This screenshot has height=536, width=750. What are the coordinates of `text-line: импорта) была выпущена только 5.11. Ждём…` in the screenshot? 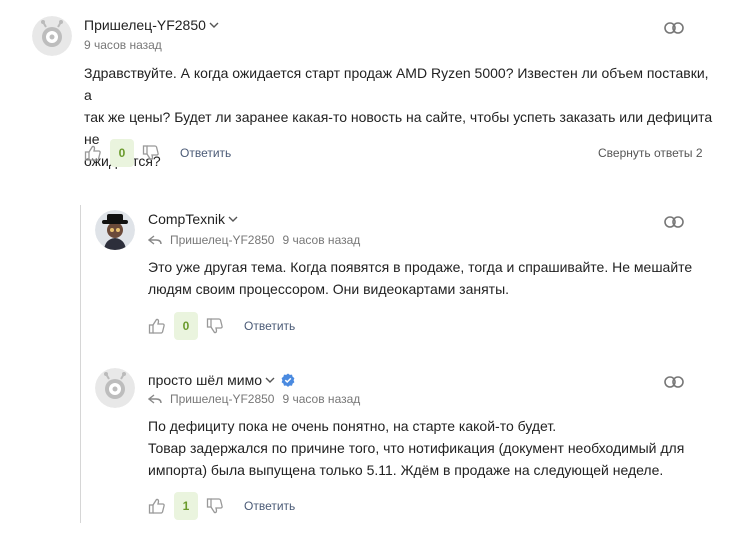 It's located at (406, 470).